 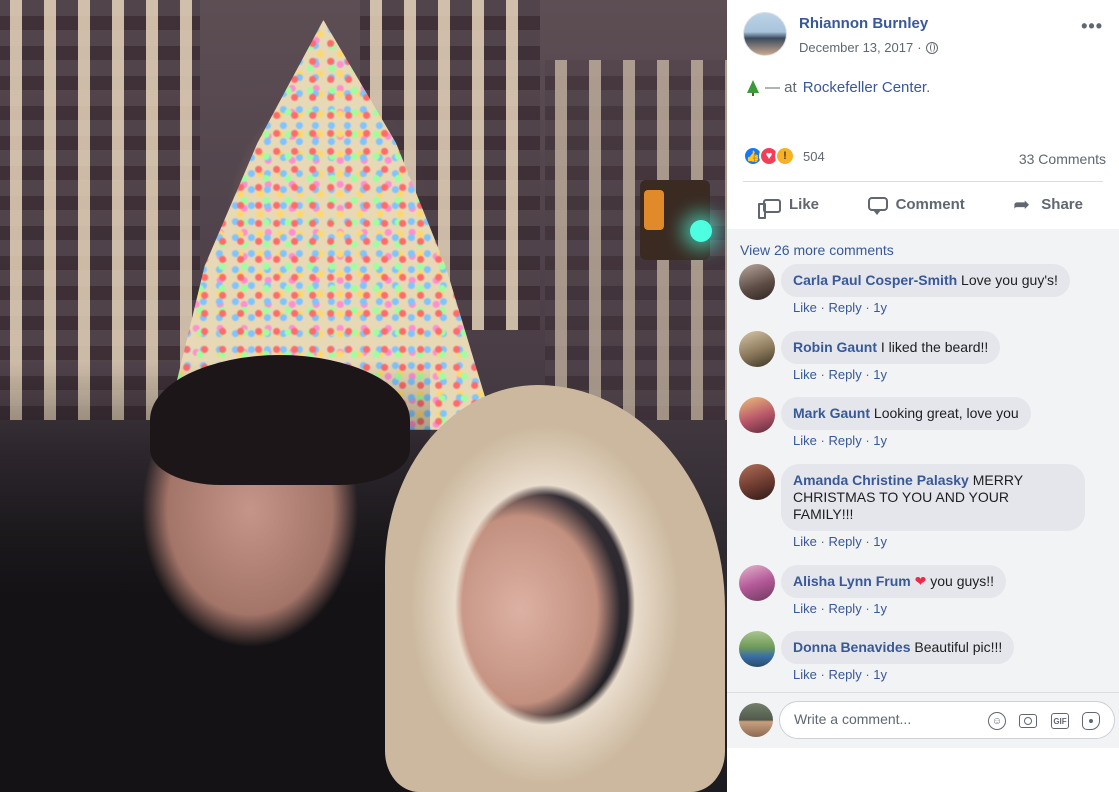 I want to click on share-icon, so click(x=1023, y=204).